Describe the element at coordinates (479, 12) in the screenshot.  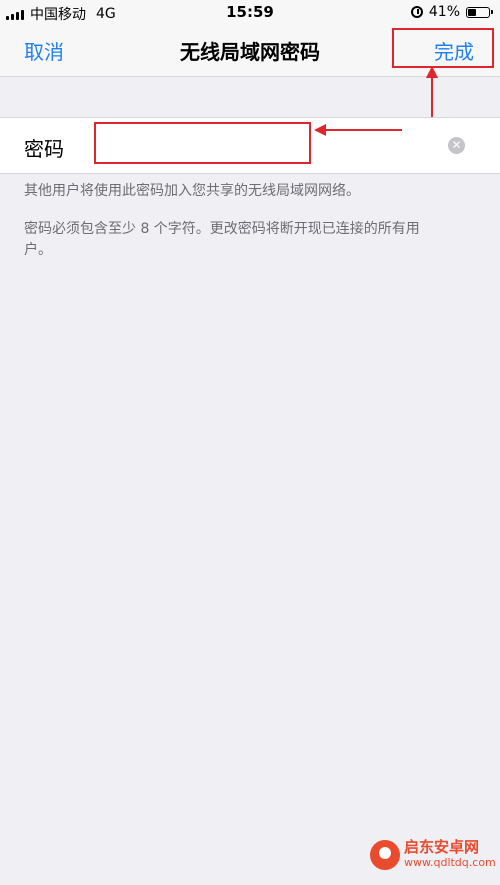
I see `battery-icon` at that location.